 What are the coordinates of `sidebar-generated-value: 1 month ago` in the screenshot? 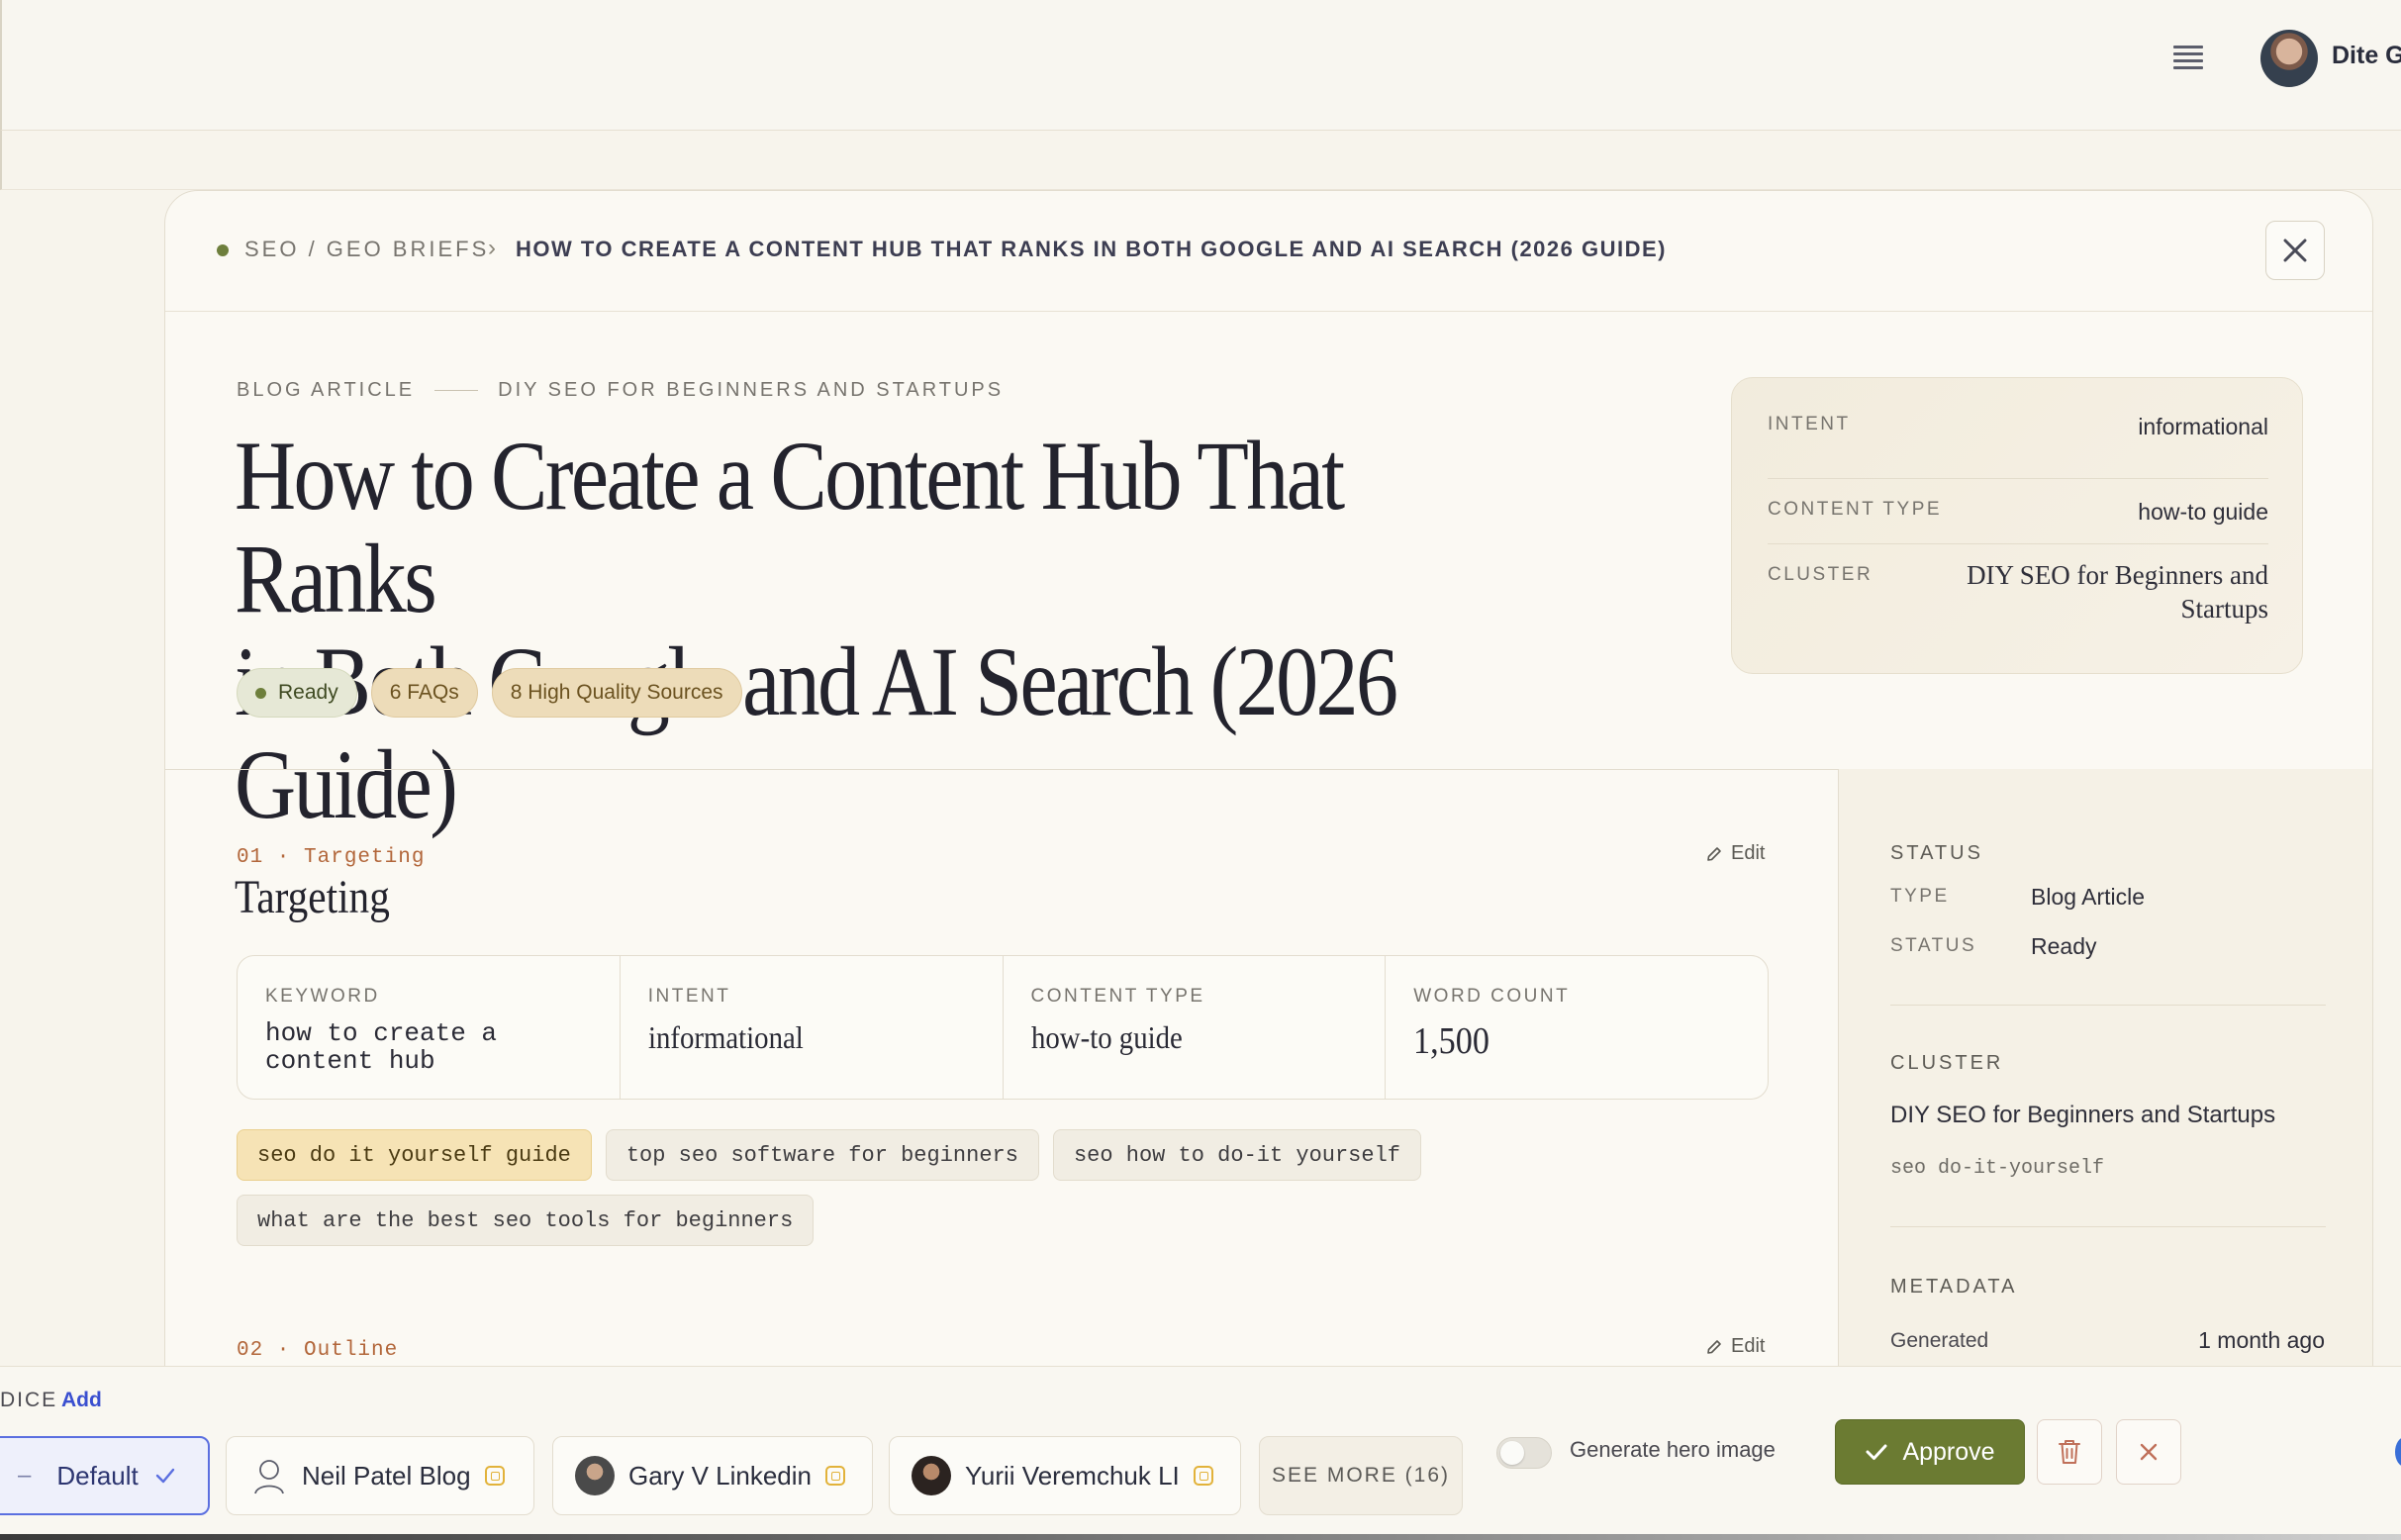 It's located at (2261, 1340).